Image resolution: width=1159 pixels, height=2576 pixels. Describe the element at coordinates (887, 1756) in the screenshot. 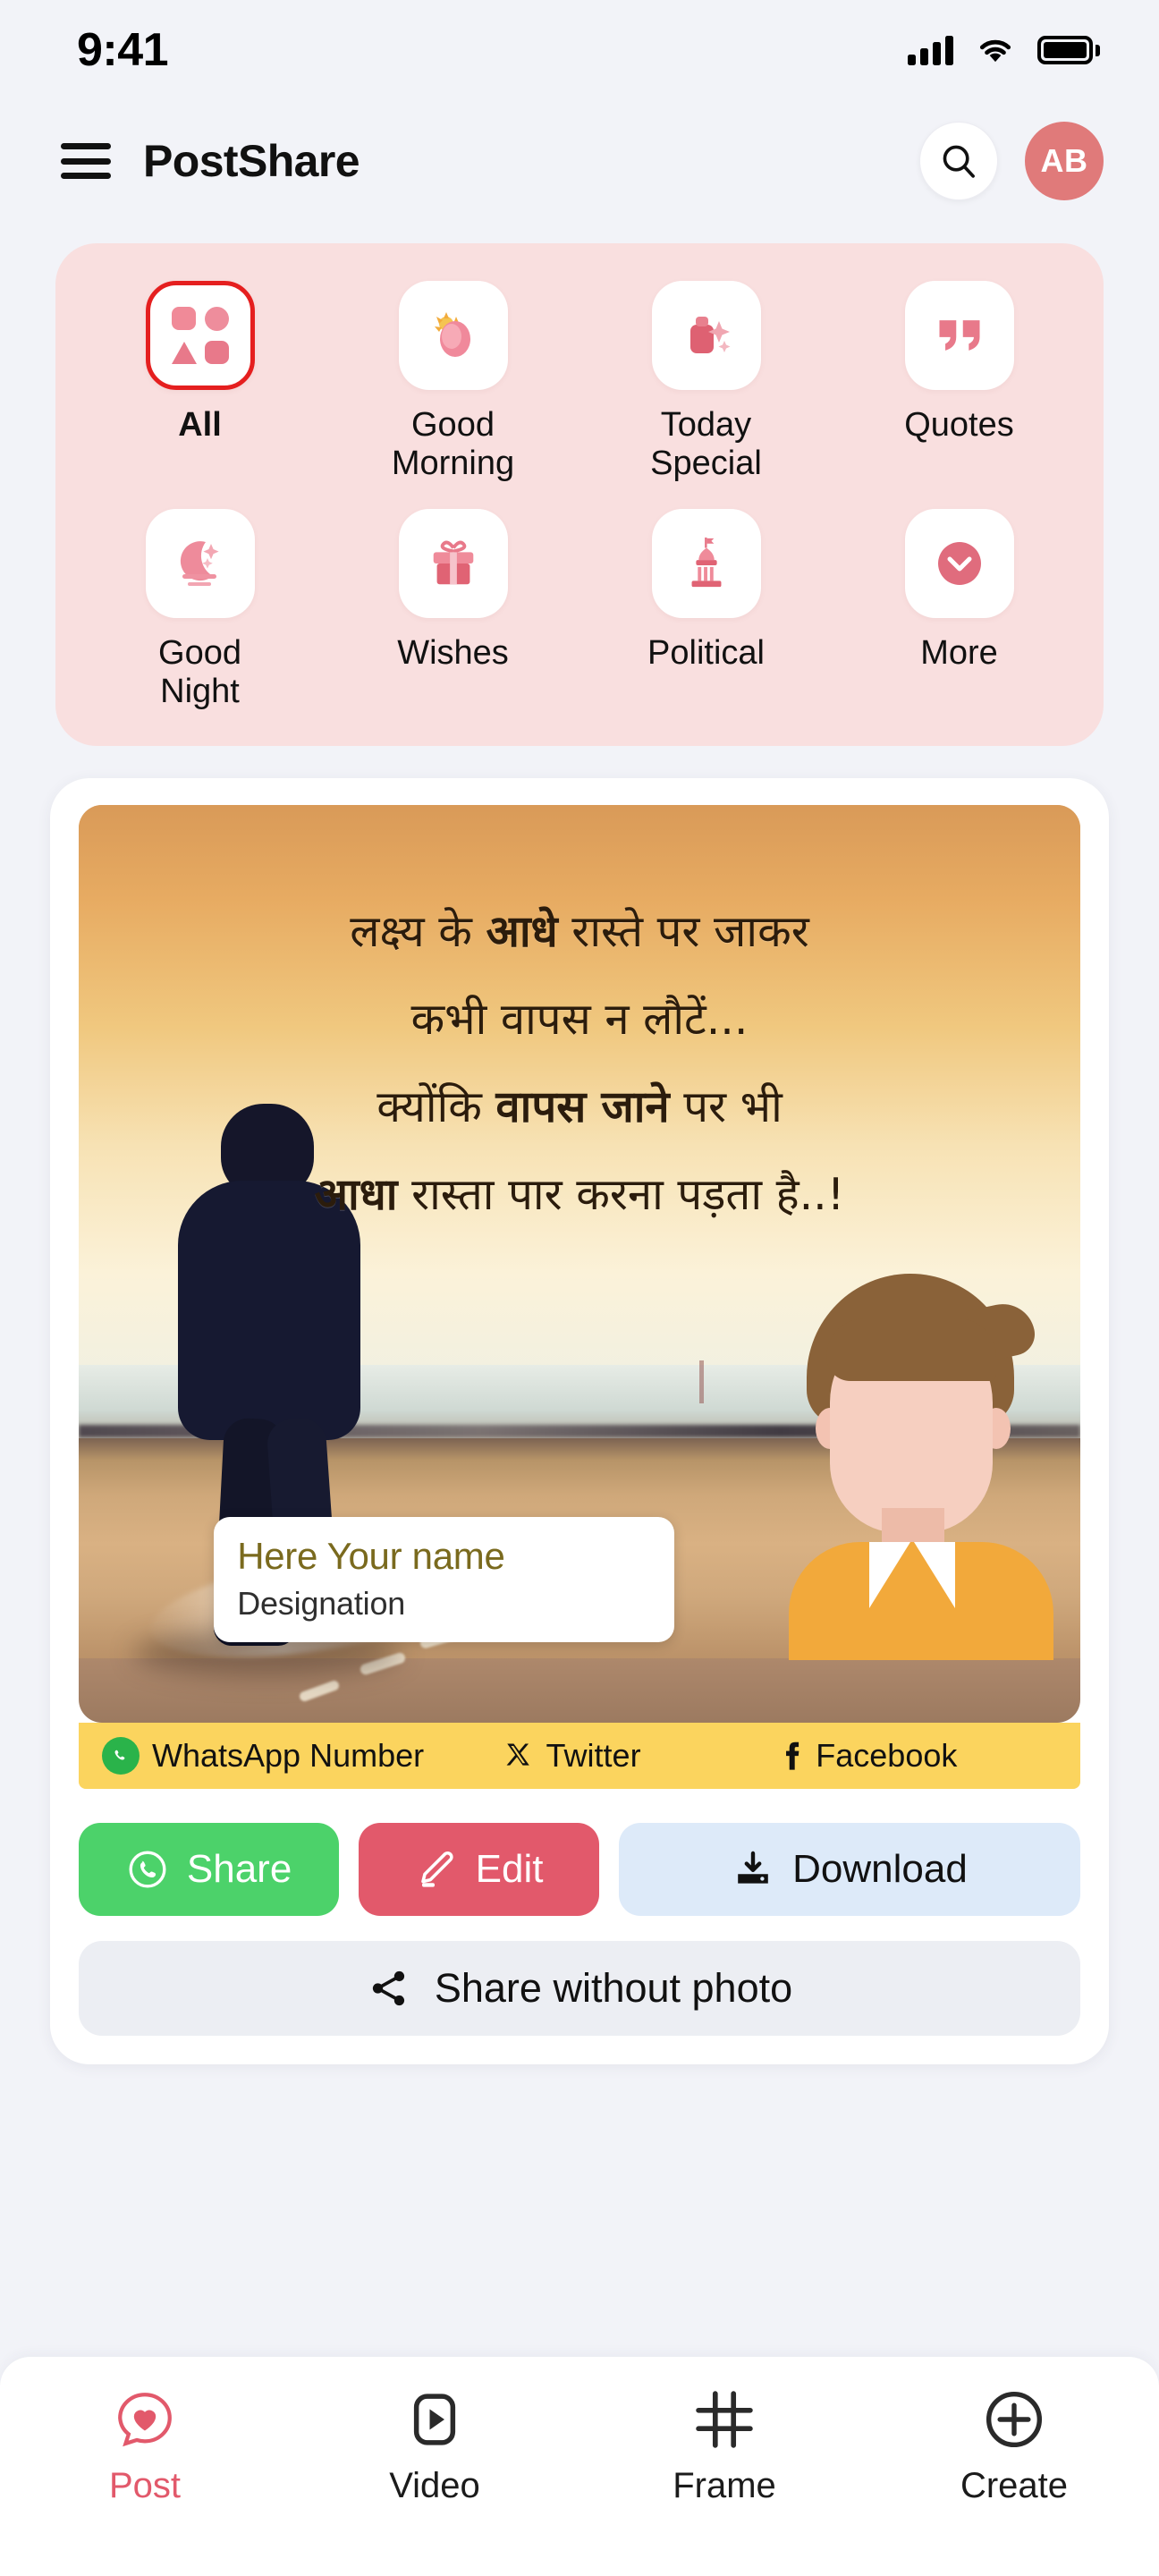

I see `social-label: Facebook` at that location.